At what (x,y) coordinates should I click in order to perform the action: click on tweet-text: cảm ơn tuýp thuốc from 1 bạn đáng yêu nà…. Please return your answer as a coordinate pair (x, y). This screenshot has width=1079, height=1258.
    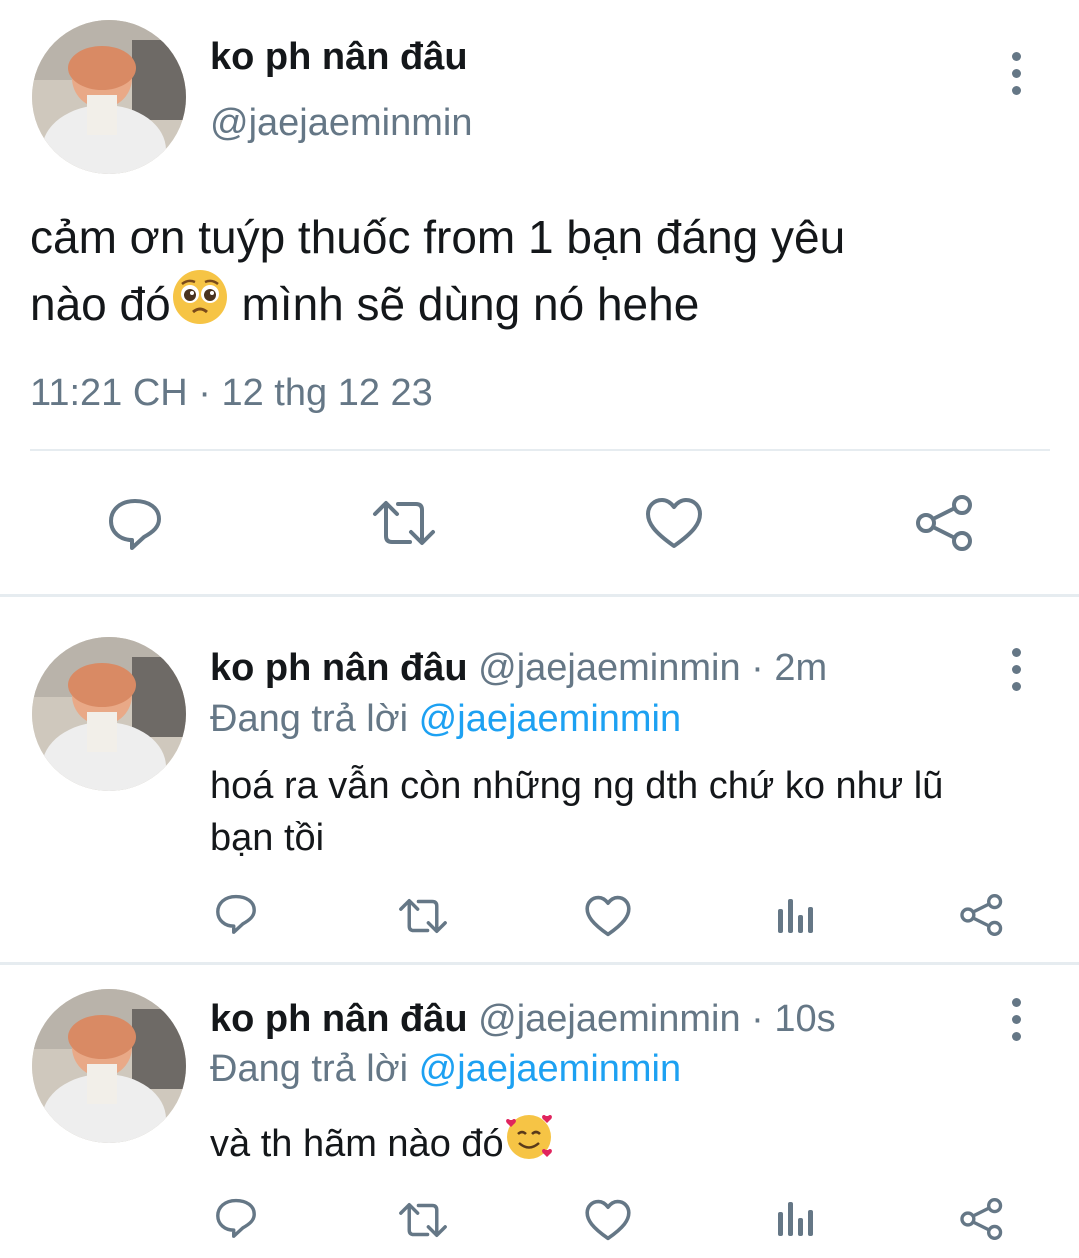
    Looking at the image, I should click on (545, 273).